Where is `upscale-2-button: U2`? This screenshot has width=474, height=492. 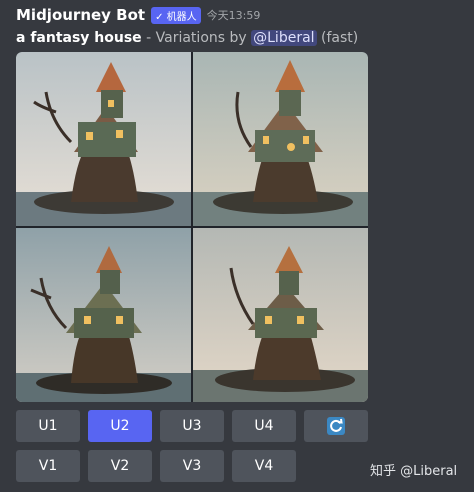
upscale-2-button: U2 is located at coordinates (120, 426).